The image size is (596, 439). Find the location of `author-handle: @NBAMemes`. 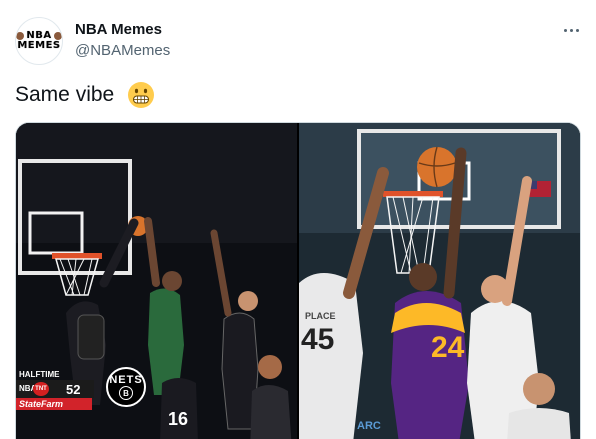

author-handle: @NBAMemes is located at coordinates (122, 50).